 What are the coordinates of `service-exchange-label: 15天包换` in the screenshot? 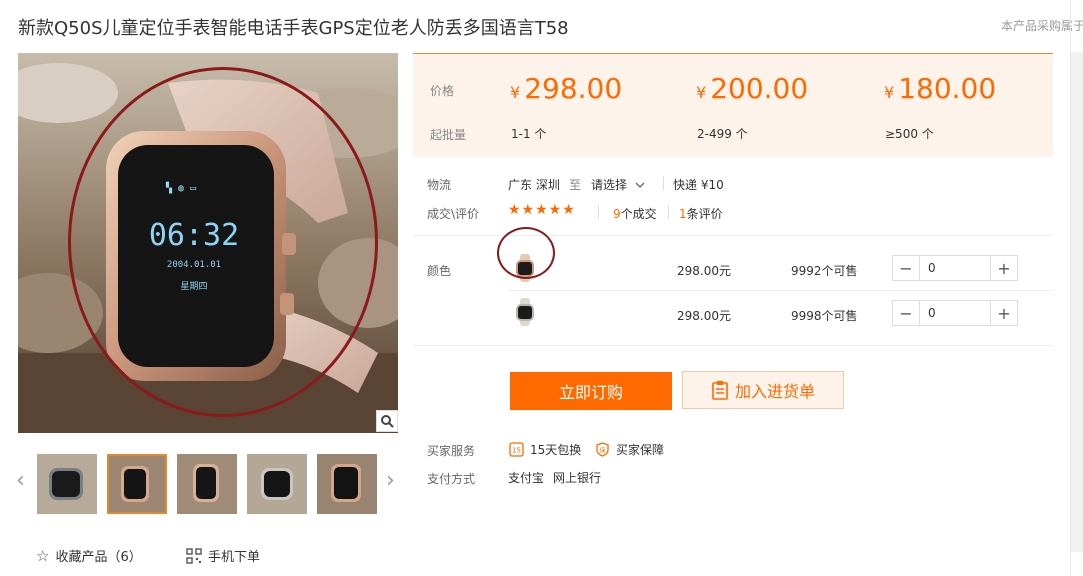 It's located at (556, 450).